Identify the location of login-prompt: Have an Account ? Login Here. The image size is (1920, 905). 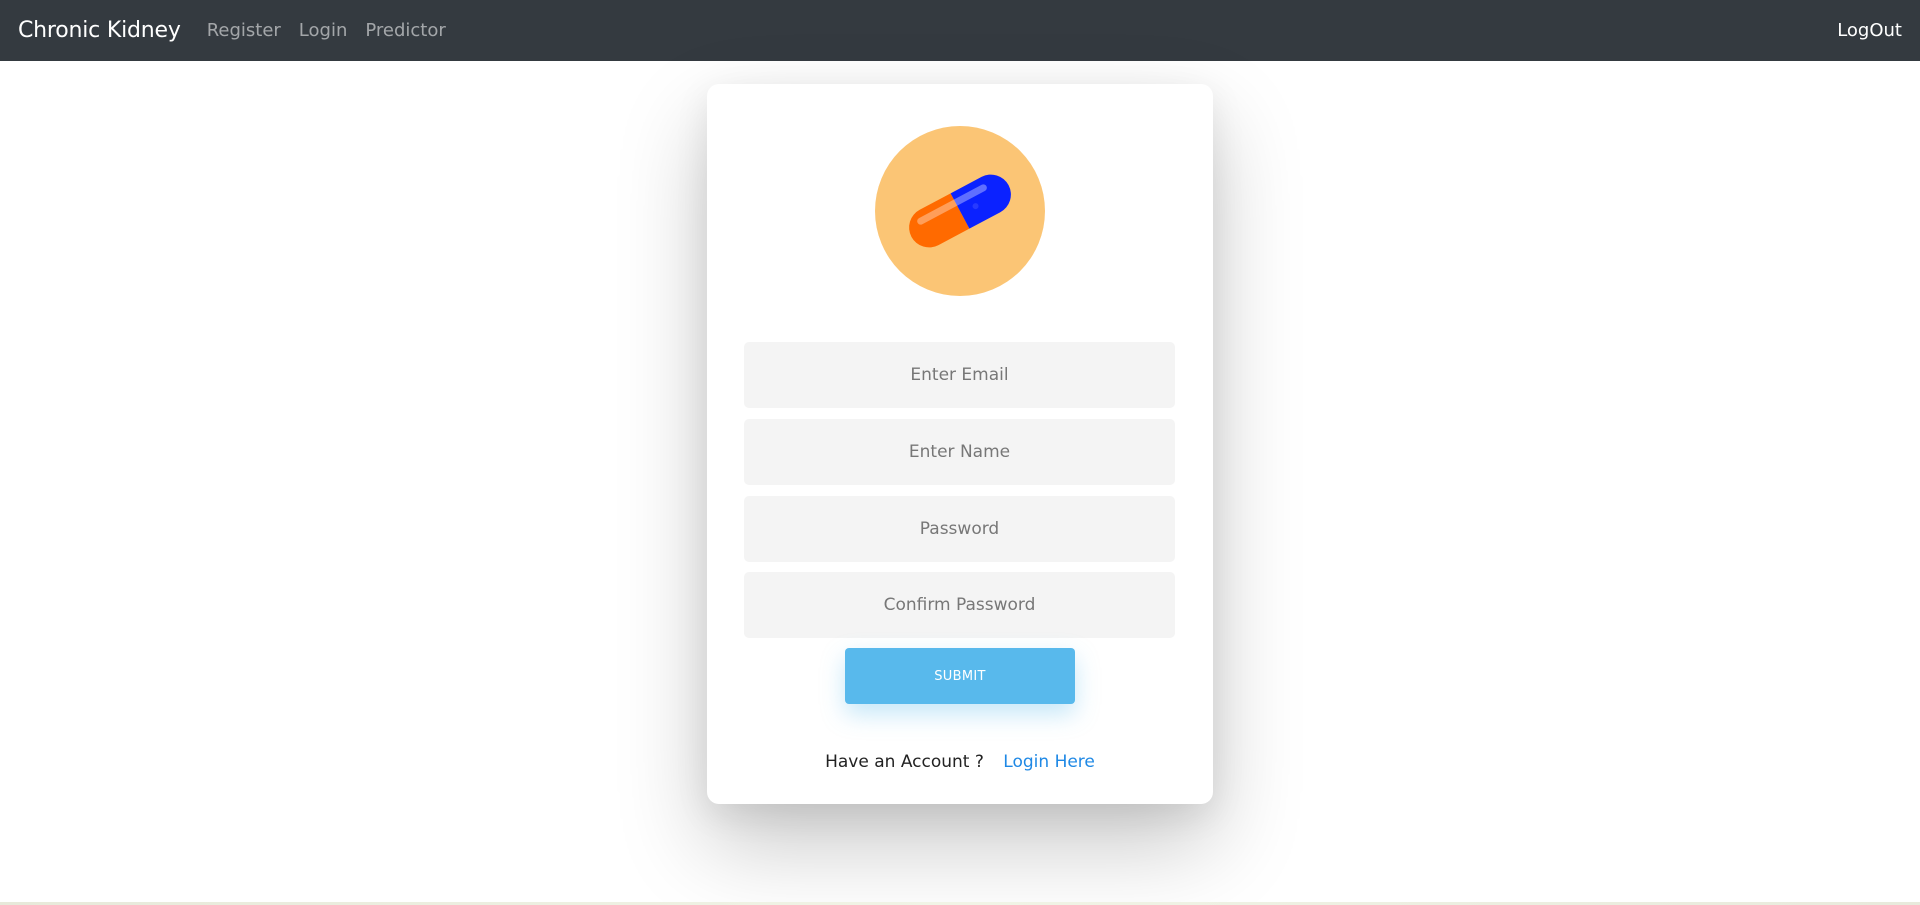
(960, 762).